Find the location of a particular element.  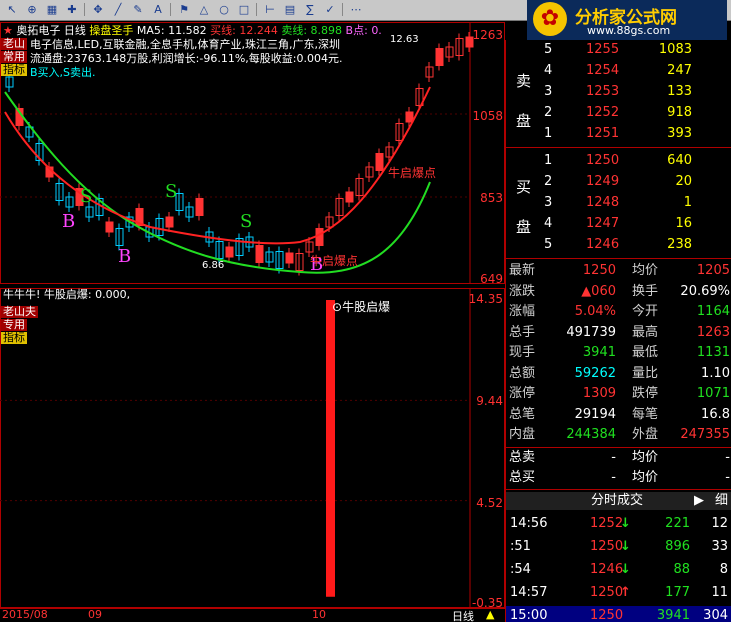

line-icon: ╱ is located at coordinates (118, 9).